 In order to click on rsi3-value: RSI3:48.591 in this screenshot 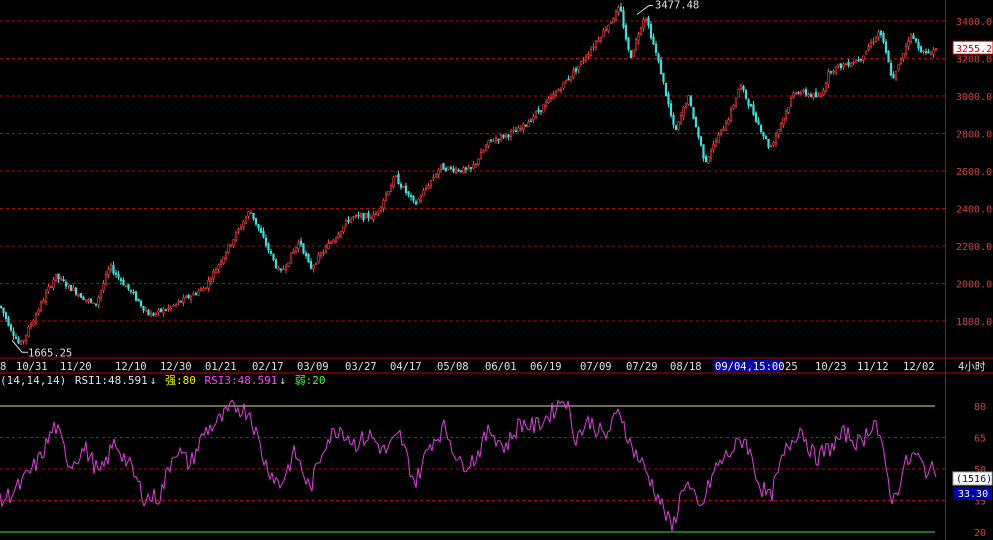, I will do `click(241, 380)`.